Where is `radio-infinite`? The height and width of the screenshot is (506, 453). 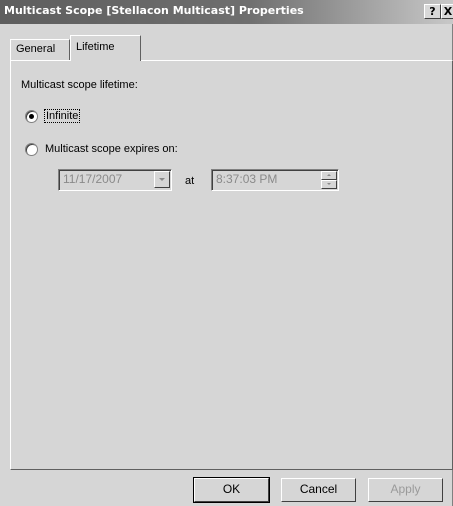 radio-infinite is located at coordinates (31, 116).